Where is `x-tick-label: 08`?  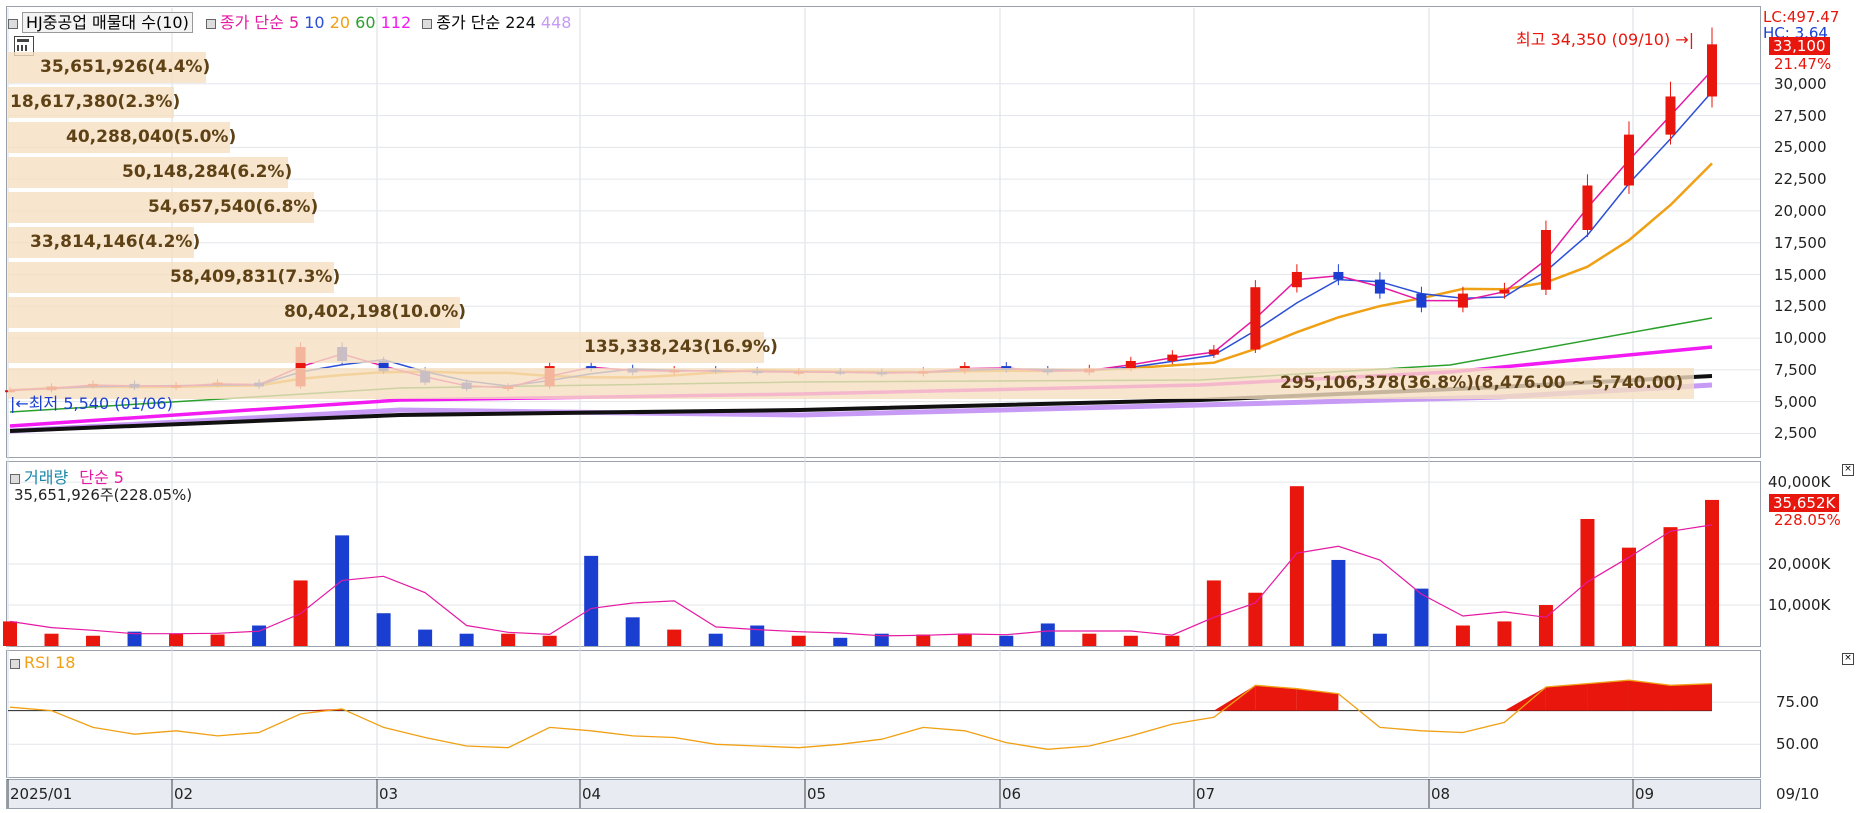
x-tick-label: 08 is located at coordinates (1441, 794).